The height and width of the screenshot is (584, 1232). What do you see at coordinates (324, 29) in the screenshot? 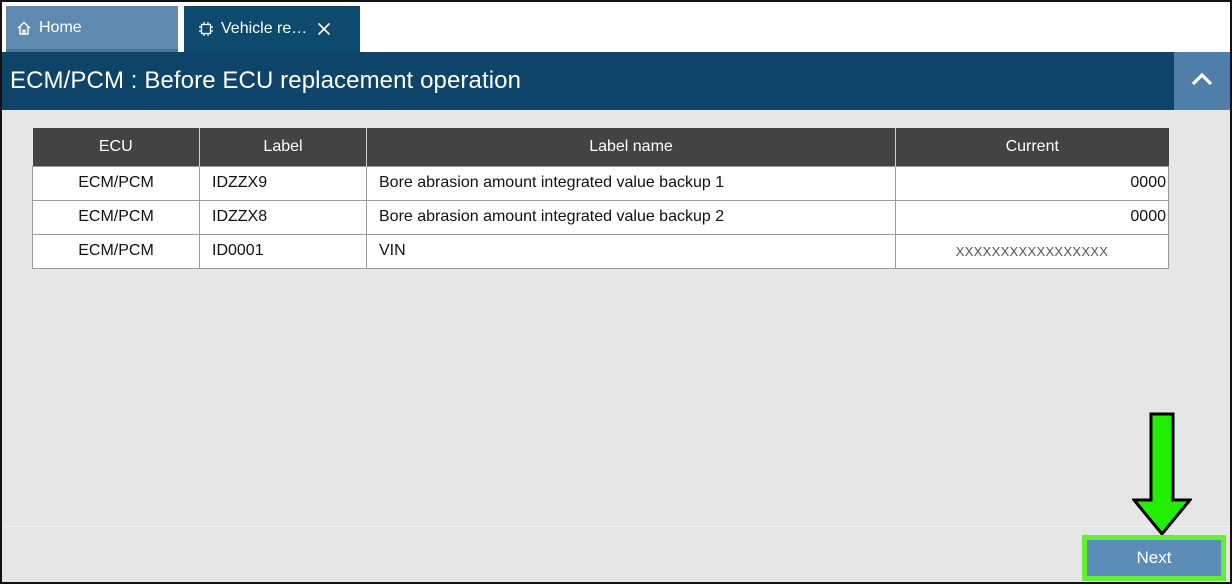
I see `close-icon` at bounding box center [324, 29].